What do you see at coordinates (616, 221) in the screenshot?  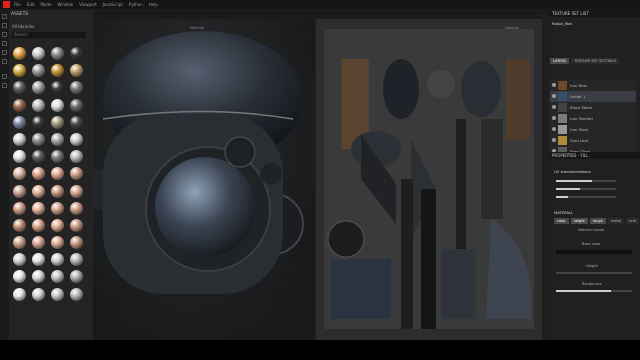 I see `tab-metal: metal` at bounding box center [616, 221].